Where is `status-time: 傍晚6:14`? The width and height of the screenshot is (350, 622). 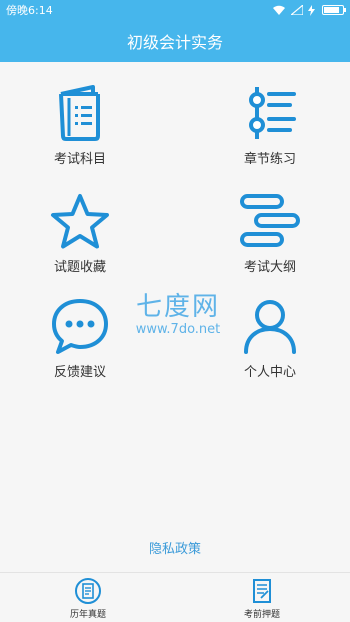
status-time: 傍晚6:14 is located at coordinates (29, 10).